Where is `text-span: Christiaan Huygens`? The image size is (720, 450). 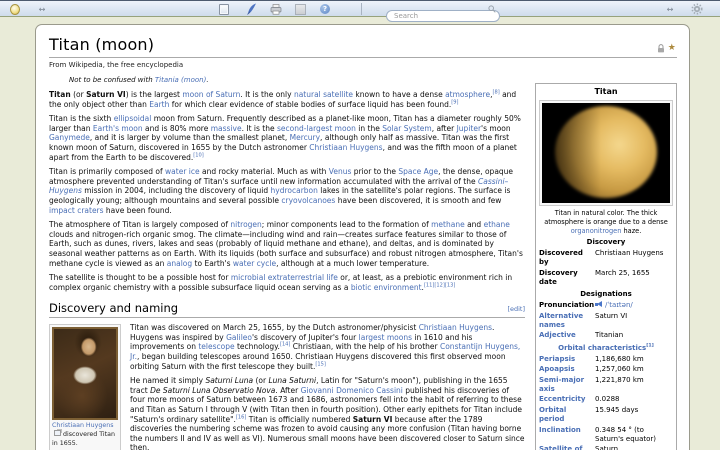 text-span: Christiaan Huygens is located at coordinates (629, 253).